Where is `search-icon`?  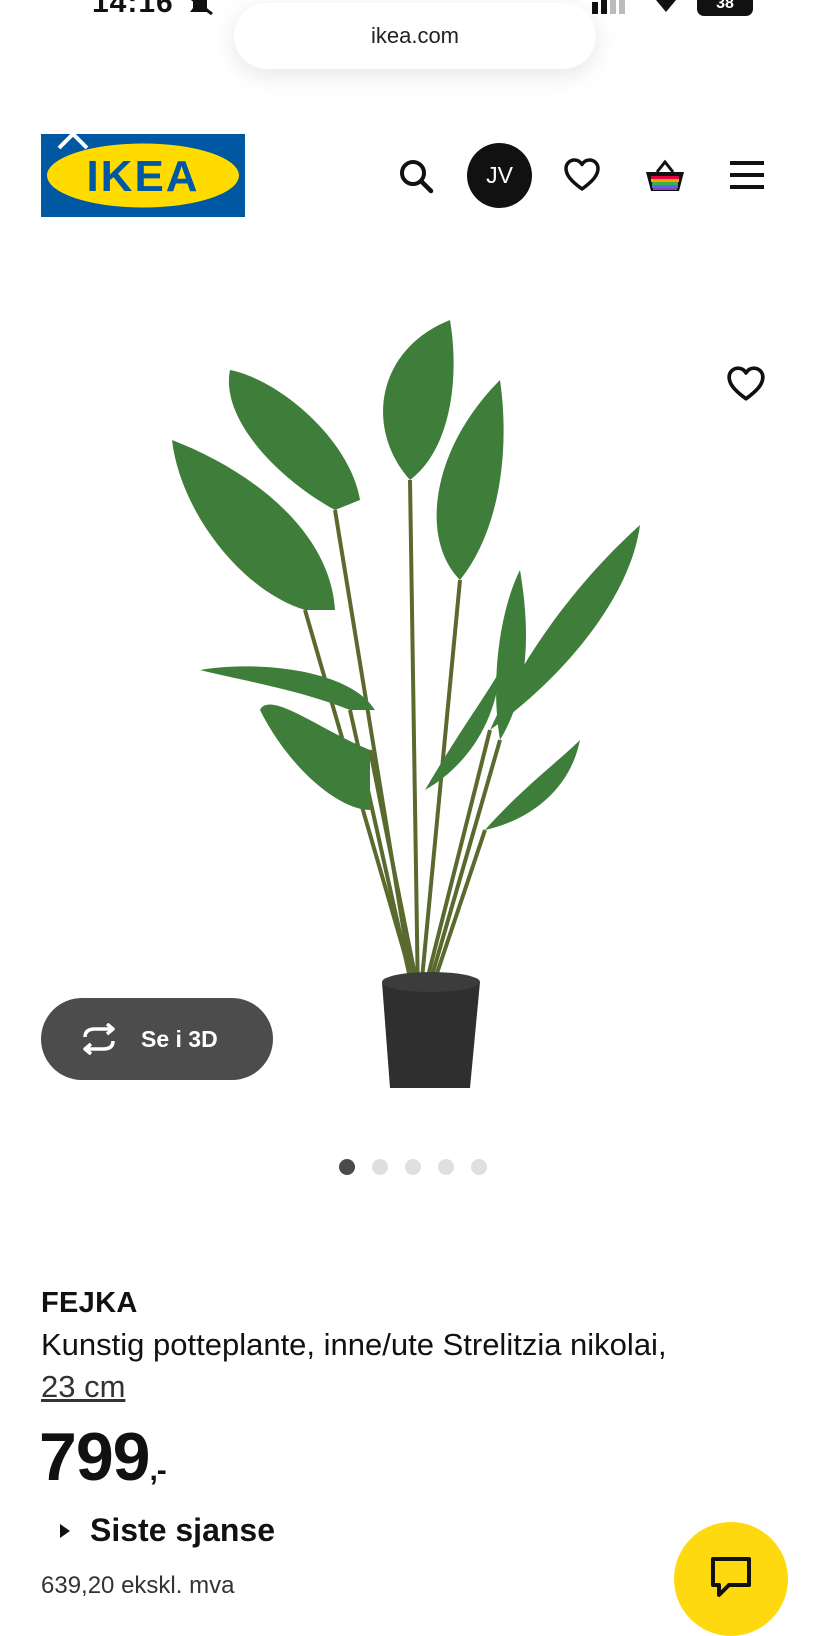 search-icon is located at coordinates (416, 178).